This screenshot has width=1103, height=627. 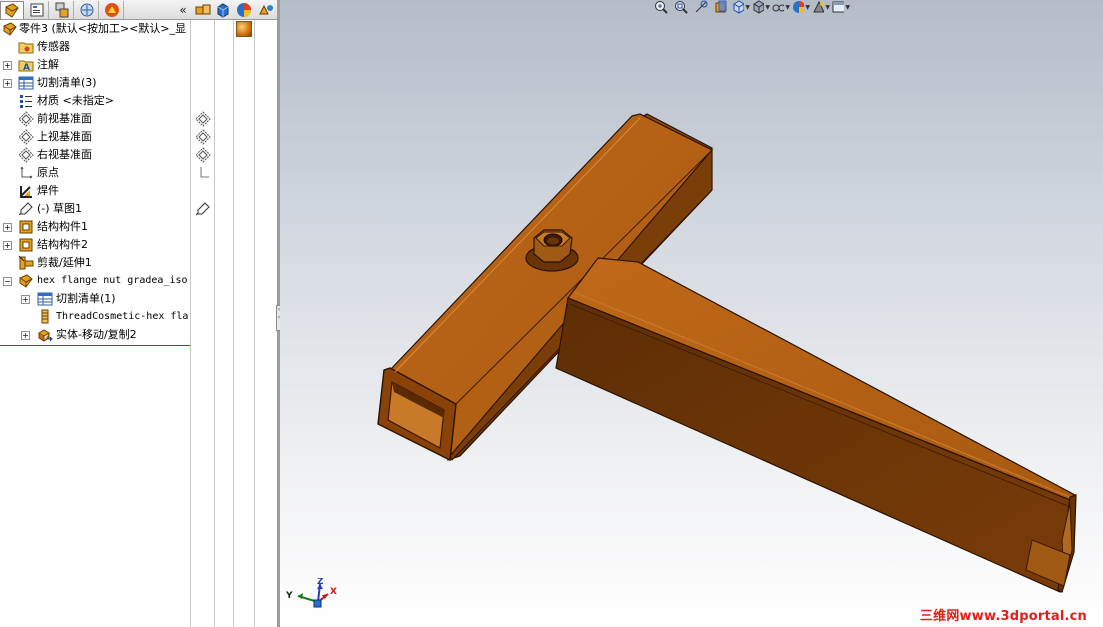 I want to click on tree-item-cut-list-sub: + 切割清单(1), so click(x=95, y=299).